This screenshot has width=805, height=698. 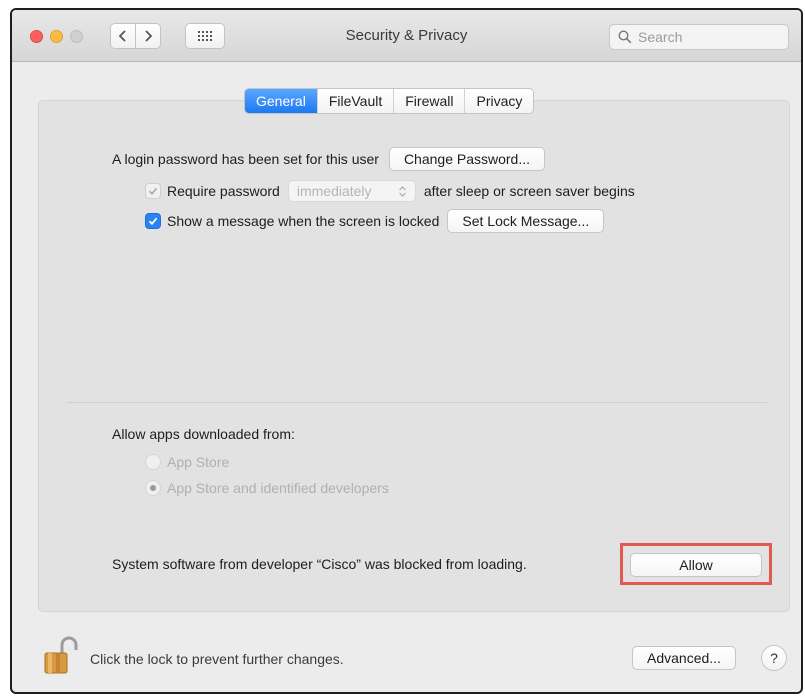 I want to click on allow-apps-title: Allow apps downloaded from:, so click(x=203, y=434).